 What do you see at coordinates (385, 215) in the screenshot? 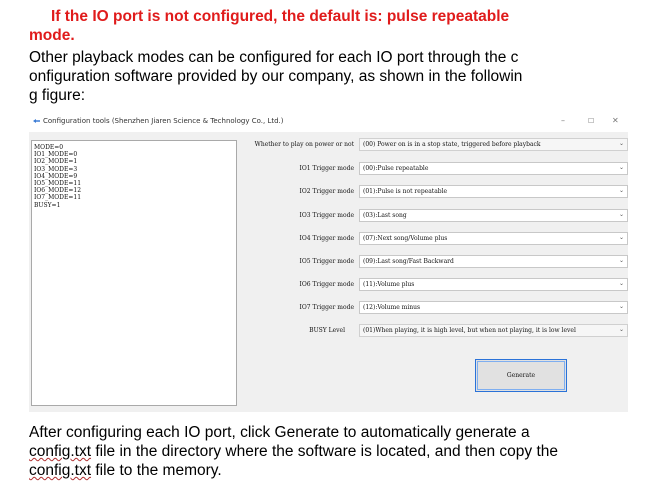
I see `io3-trigger-mode-value: (03):Last song` at bounding box center [385, 215].